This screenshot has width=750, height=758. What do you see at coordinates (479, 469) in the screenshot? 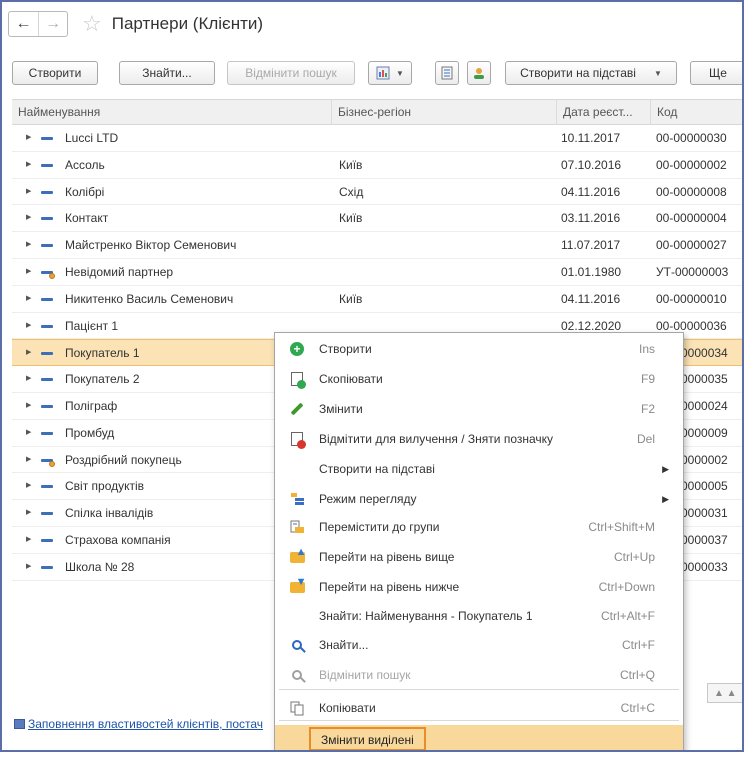
I see `menu-item-5: Створити на підставі ▶` at bounding box center [479, 469].